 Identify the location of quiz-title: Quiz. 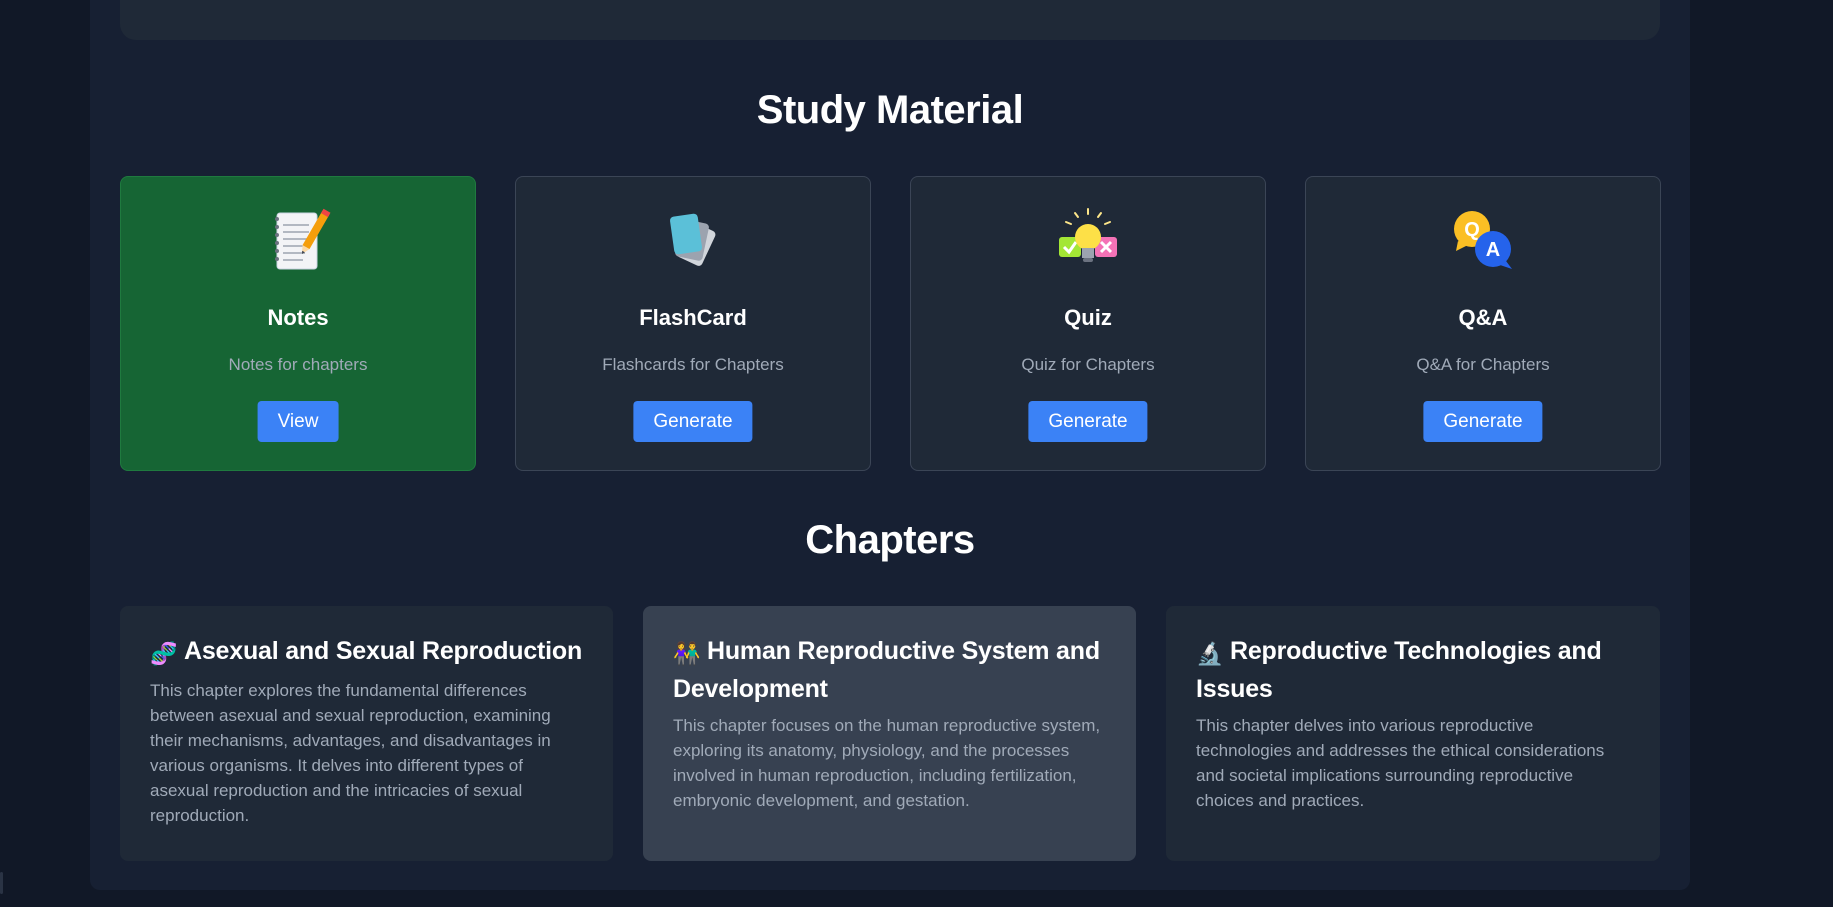
(1088, 317).